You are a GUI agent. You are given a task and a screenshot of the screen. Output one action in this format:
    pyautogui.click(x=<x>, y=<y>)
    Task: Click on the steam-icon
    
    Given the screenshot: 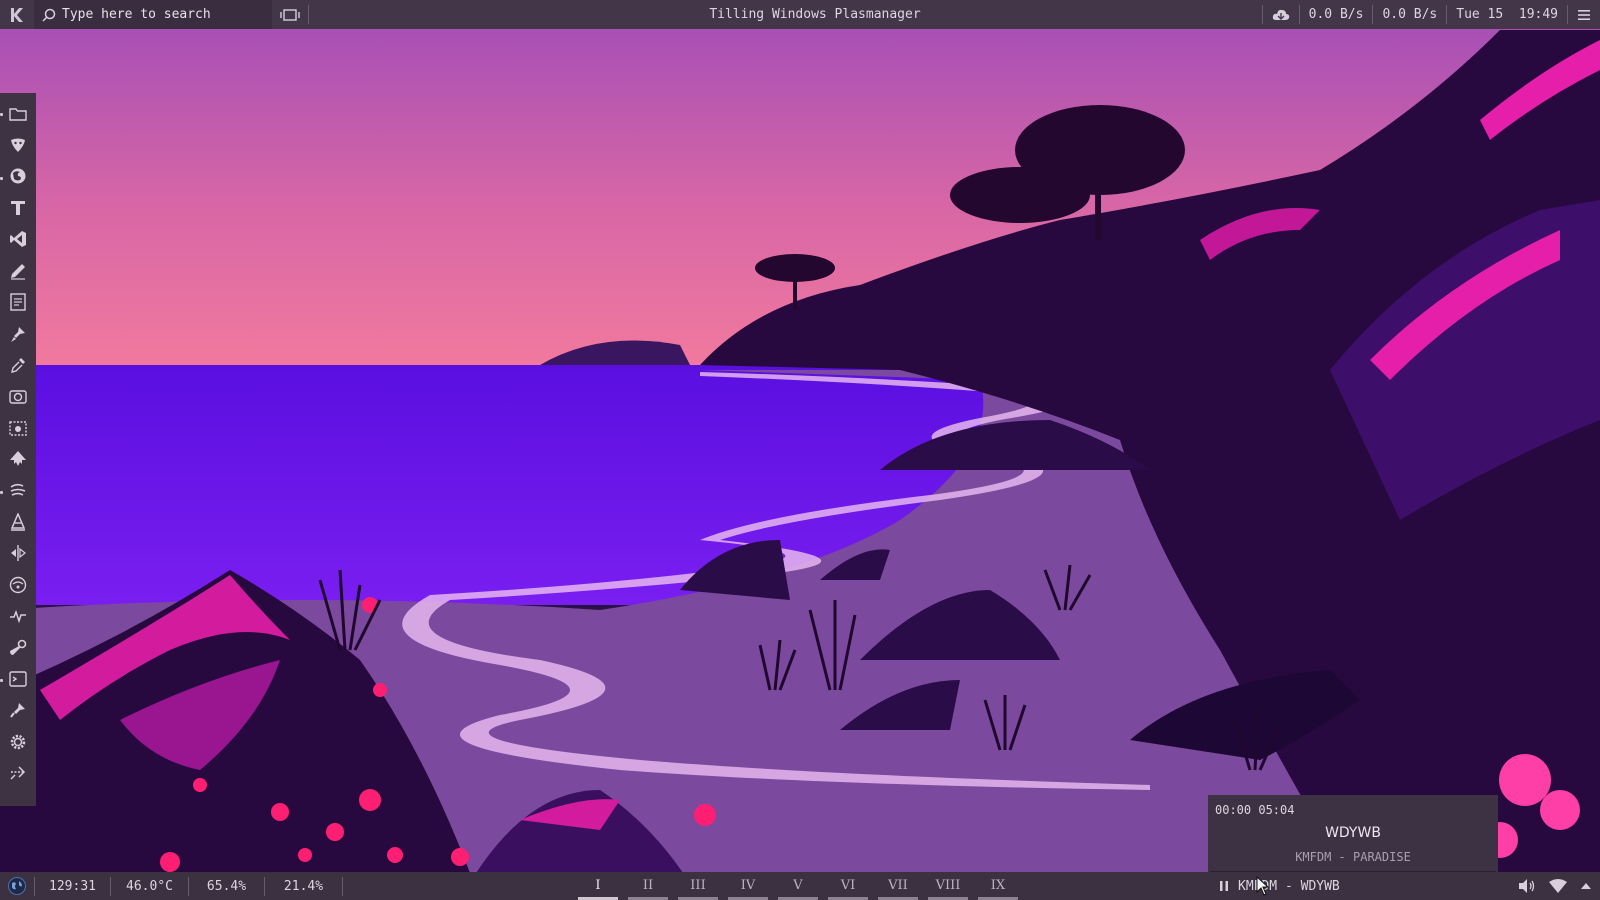 What is the action you would take?
    pyautogui.click(x=18, y=648)
    